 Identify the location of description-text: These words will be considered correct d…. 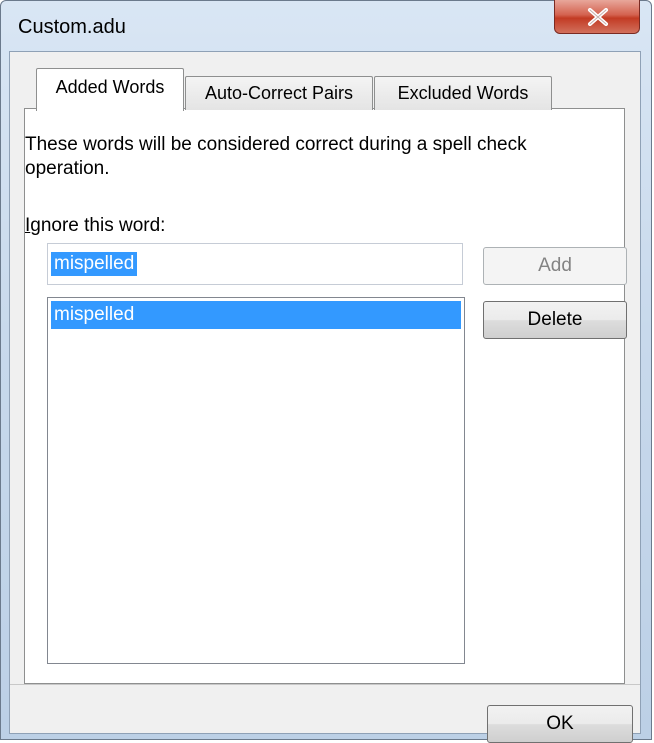
(276, 156).